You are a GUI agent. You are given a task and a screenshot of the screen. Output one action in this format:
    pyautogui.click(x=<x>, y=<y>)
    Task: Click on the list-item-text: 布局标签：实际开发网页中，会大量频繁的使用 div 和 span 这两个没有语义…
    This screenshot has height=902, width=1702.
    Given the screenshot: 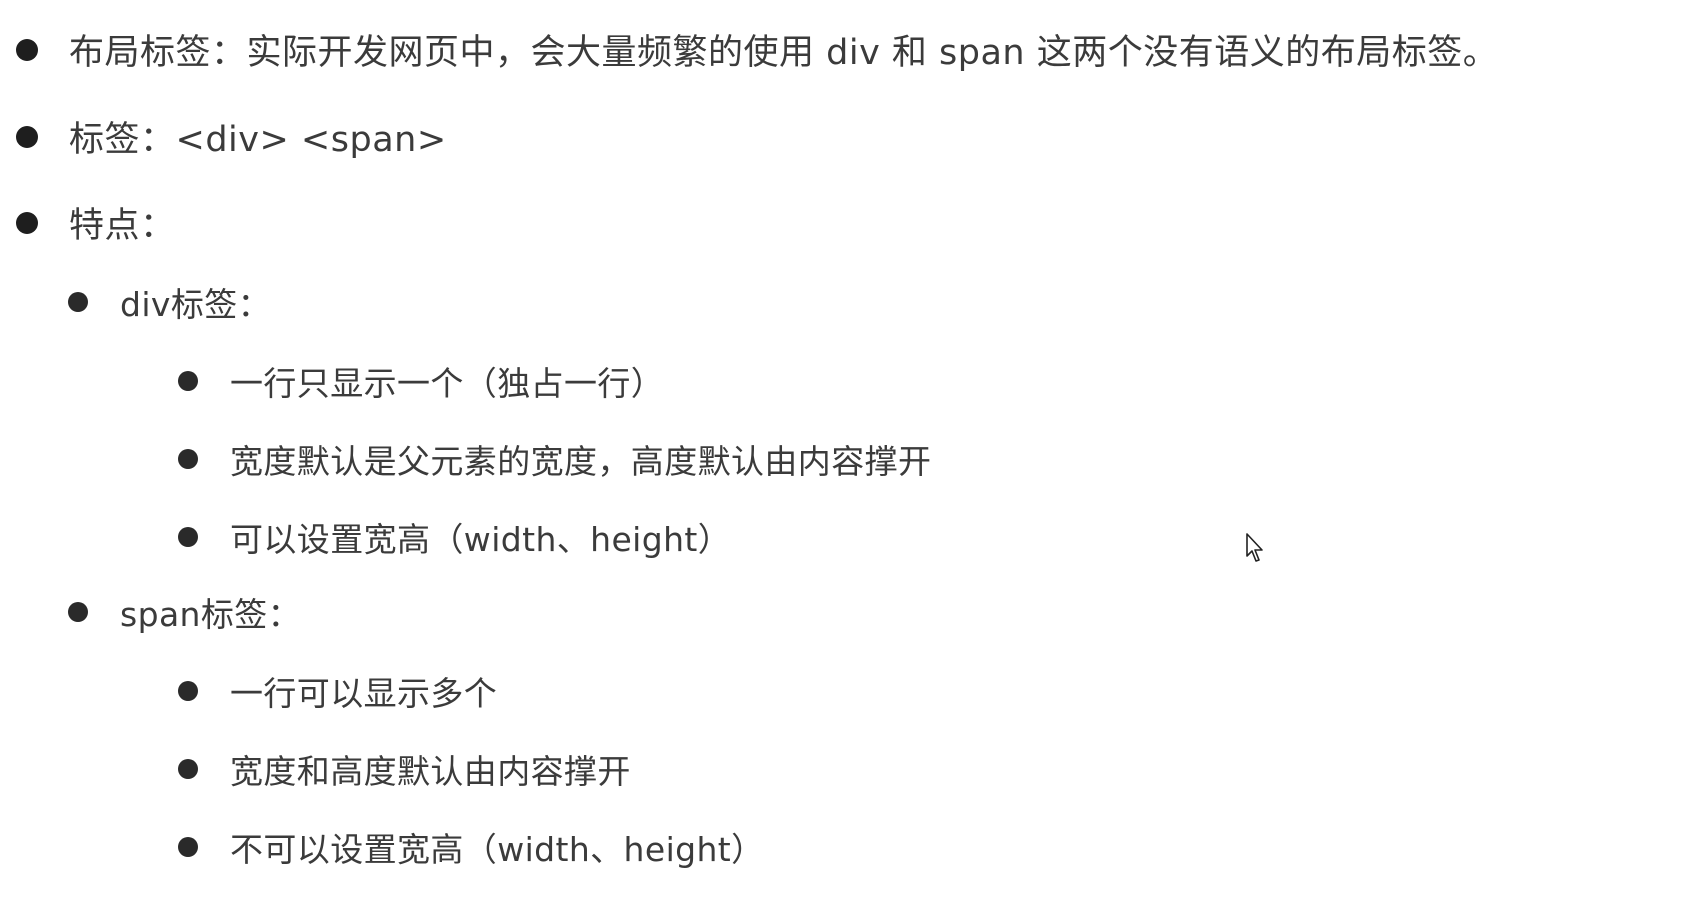 What is the action you would take?
    pyautogui.click(x=784, y=53)
    